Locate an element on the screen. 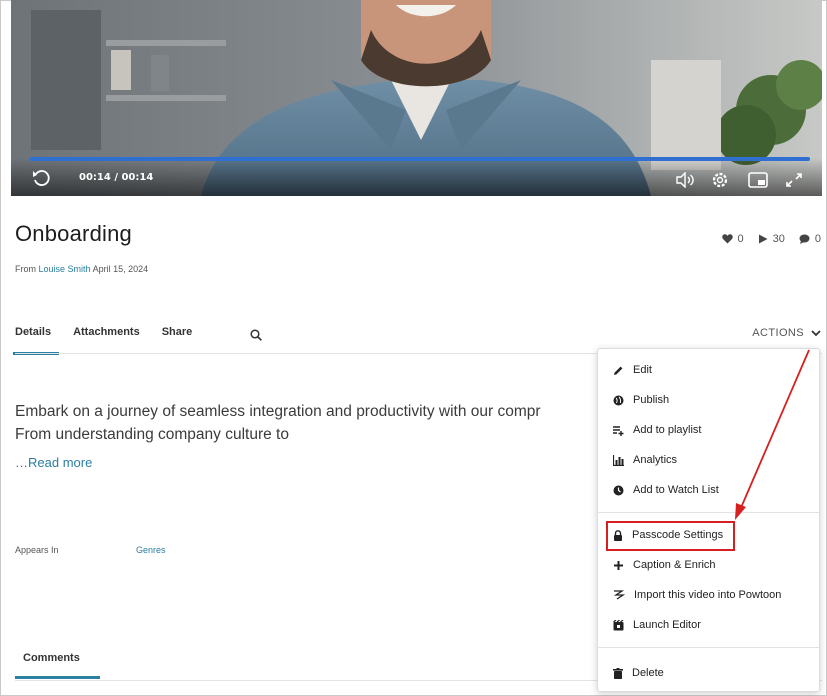  description-line-2: From understanding company culture to is located at coordinates (152, 434).